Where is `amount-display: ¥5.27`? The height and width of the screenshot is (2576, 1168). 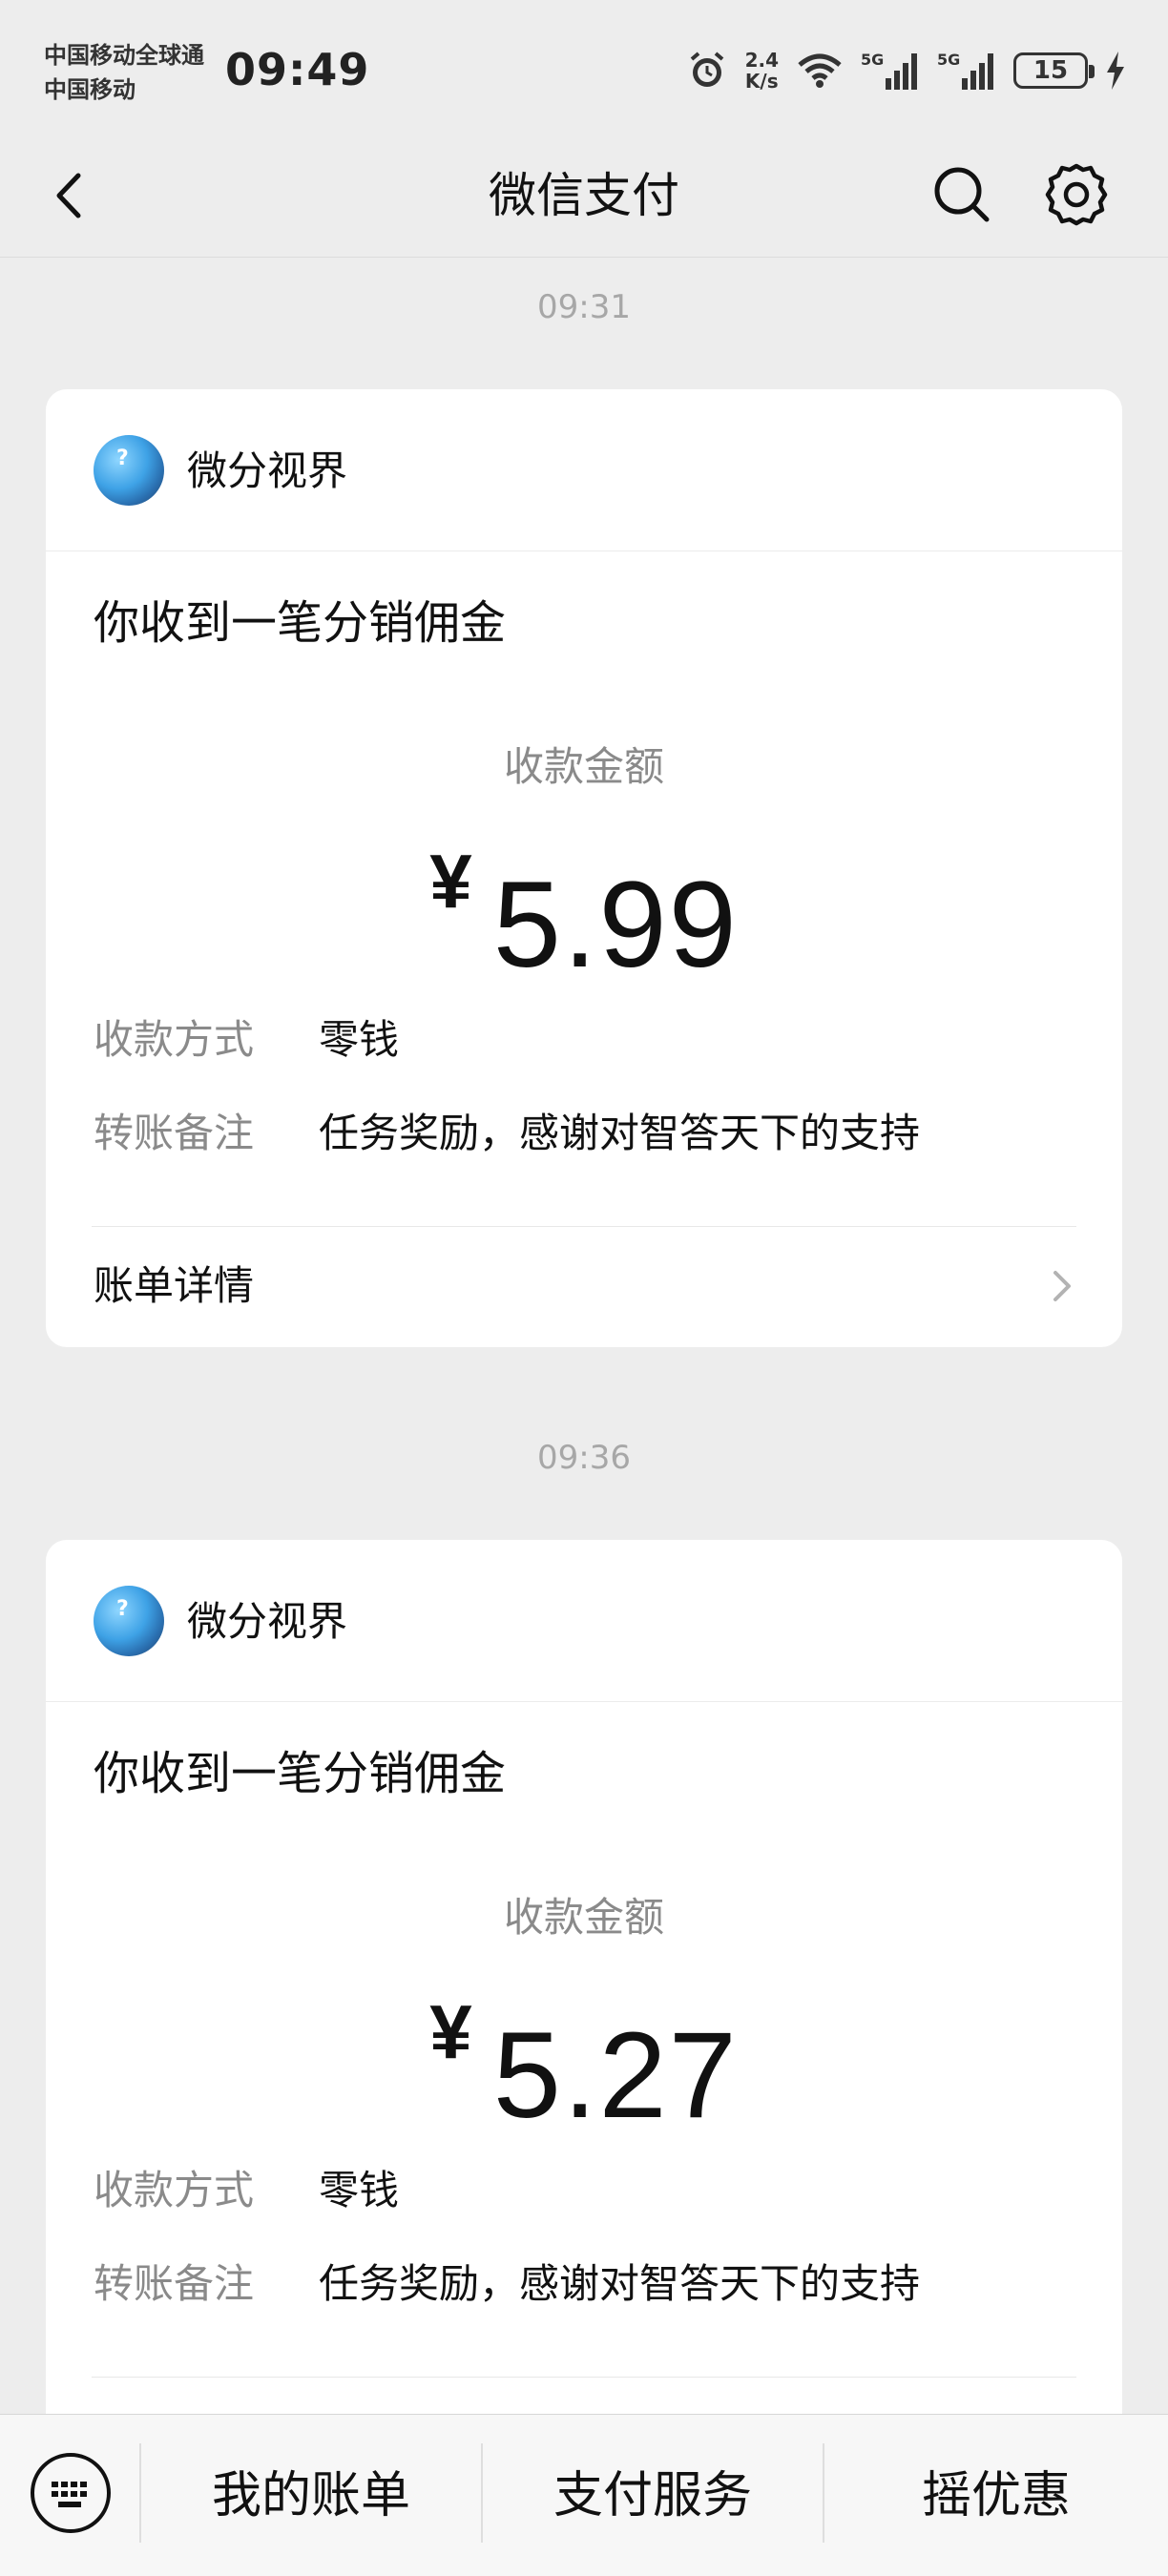 amount-display: ¥5.27 is located at coordinates (584, 2067).